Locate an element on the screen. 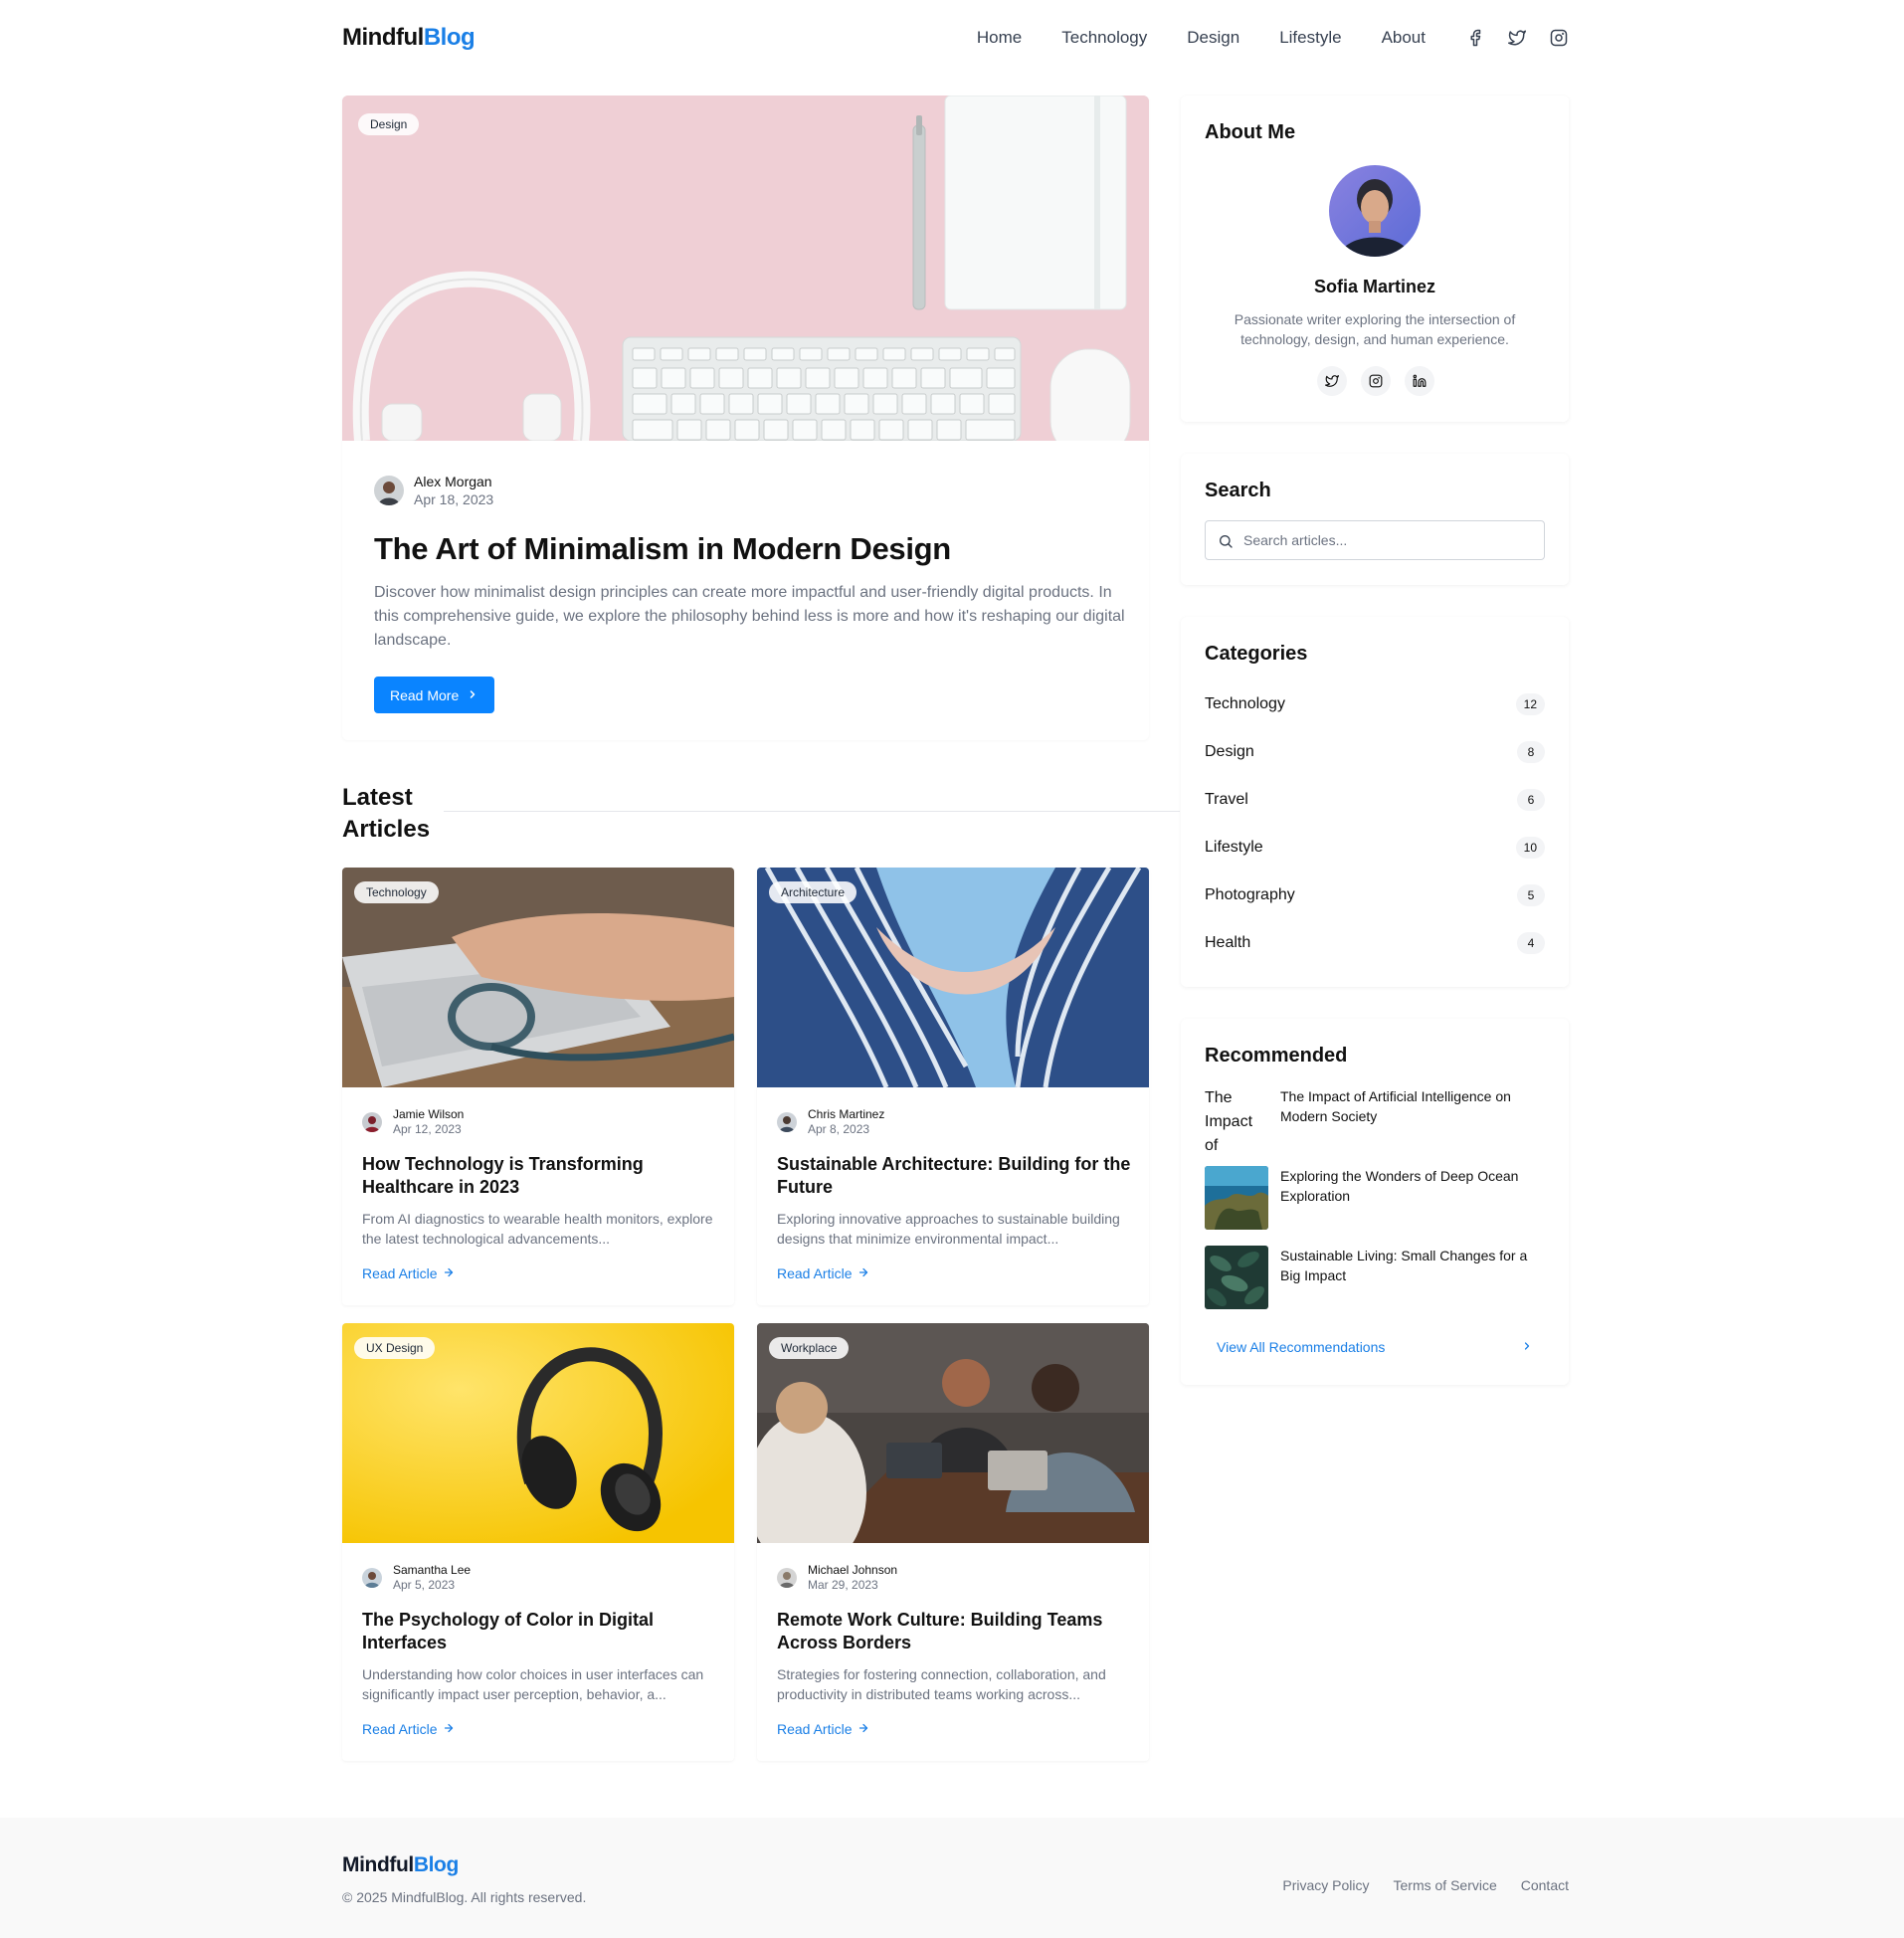 This screenshot has height=1938, width=1904. nav-home: Home is located at coordinates (999, 38).